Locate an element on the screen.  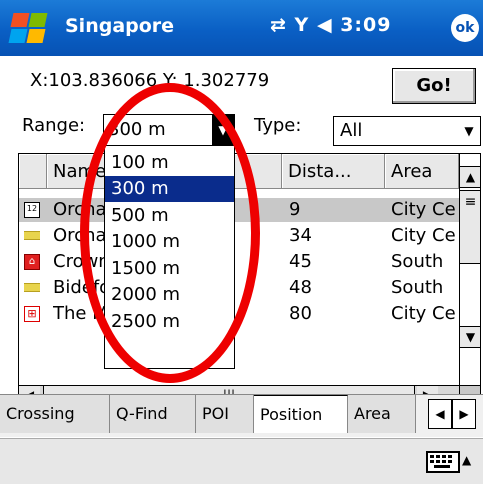
vertical-scrollbar: ▲ ≡ ▼ is located at coordinates (469, 269).